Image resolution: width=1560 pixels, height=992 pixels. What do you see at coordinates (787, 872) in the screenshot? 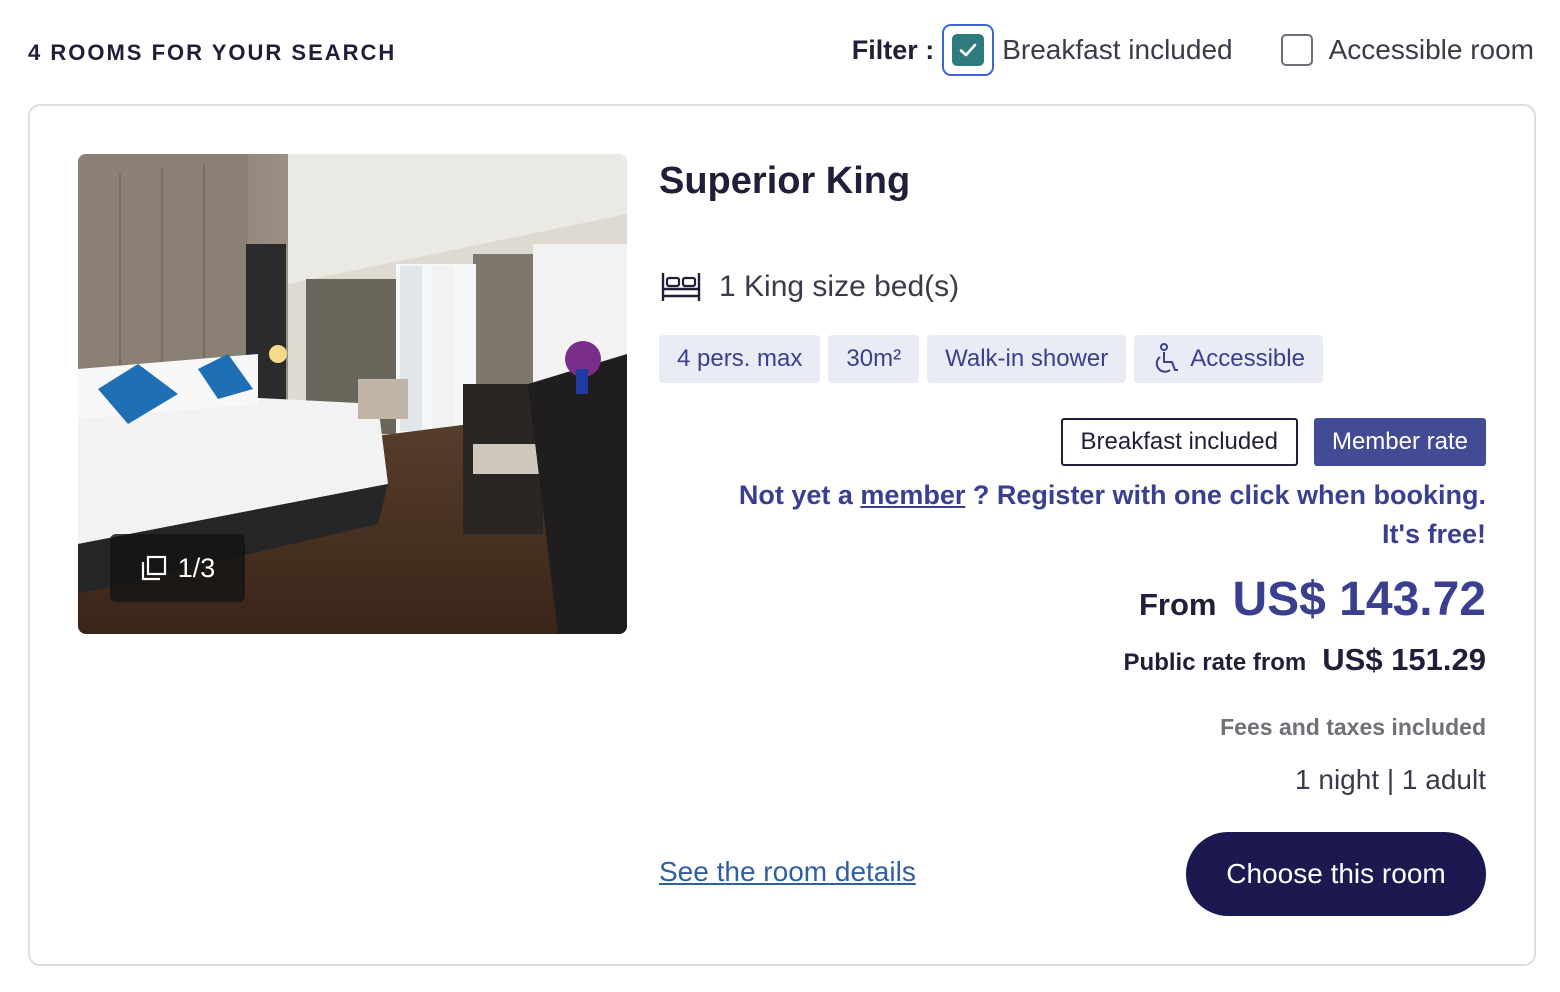
I see `room-details-link: See the room details` at bounding box center [787, 872].